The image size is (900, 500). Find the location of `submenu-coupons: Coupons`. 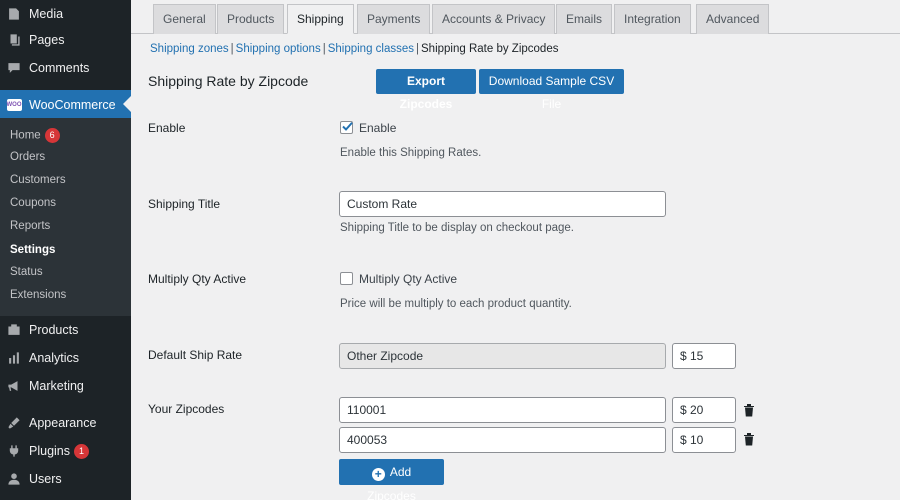

submenu-coupons: Coupons is located at coordinates (33, 203).